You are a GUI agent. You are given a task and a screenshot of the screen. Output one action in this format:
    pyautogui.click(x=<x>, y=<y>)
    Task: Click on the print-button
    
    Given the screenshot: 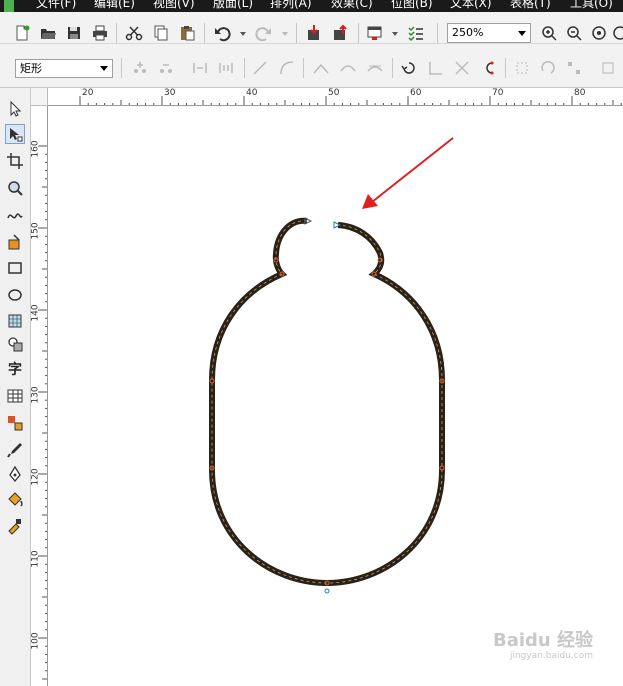 What is the action you would take?
    pyautogui.click(x=100, y=33)
    